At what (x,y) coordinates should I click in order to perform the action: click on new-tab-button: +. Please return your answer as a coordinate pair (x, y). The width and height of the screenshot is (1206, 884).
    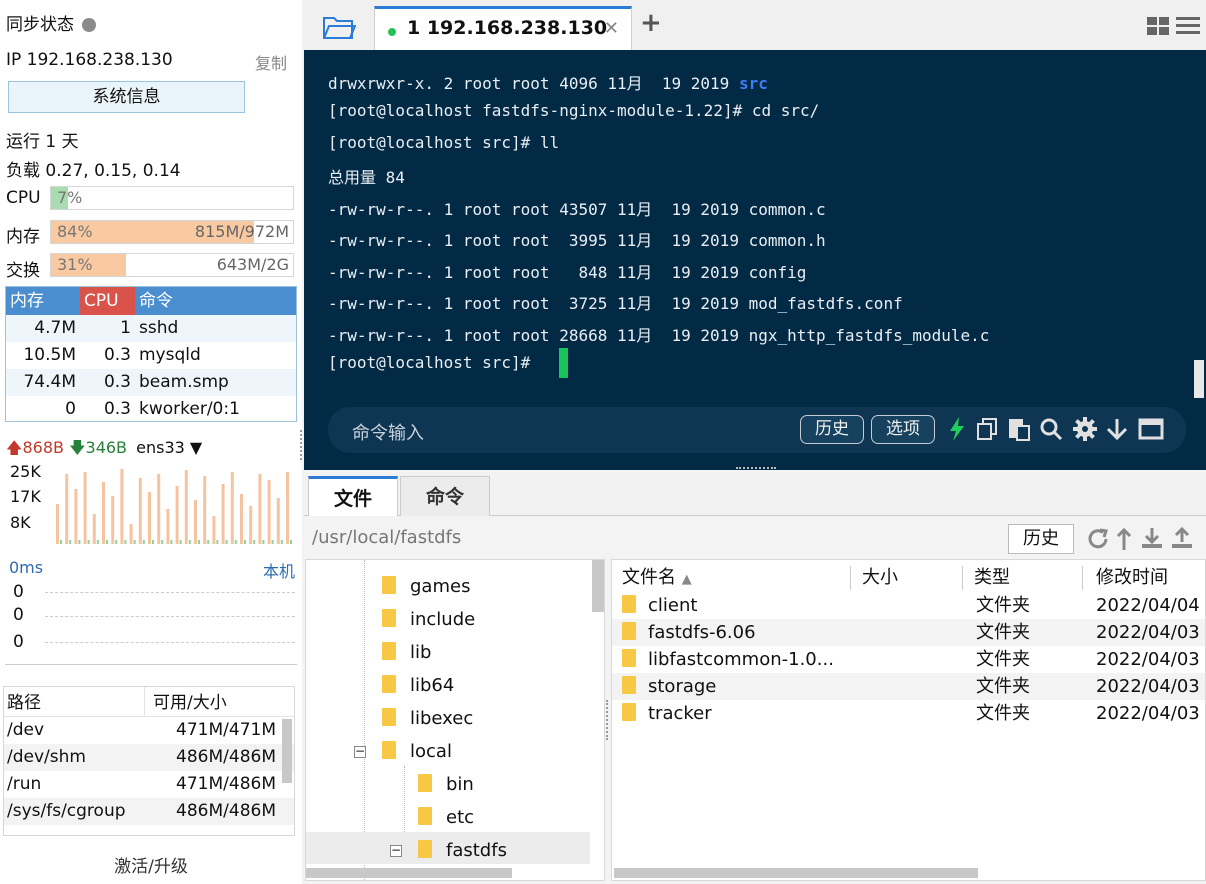
    Looking at the image, I should click on (651, 23).